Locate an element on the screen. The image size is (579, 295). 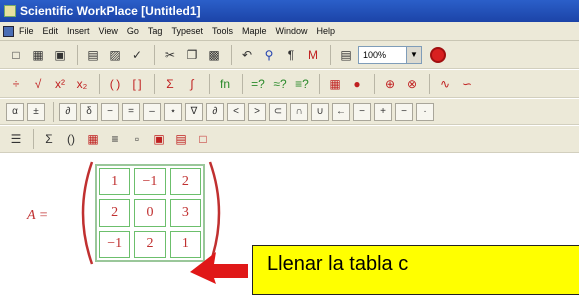
delta-icon: δ is located at coordinates (89, 111).